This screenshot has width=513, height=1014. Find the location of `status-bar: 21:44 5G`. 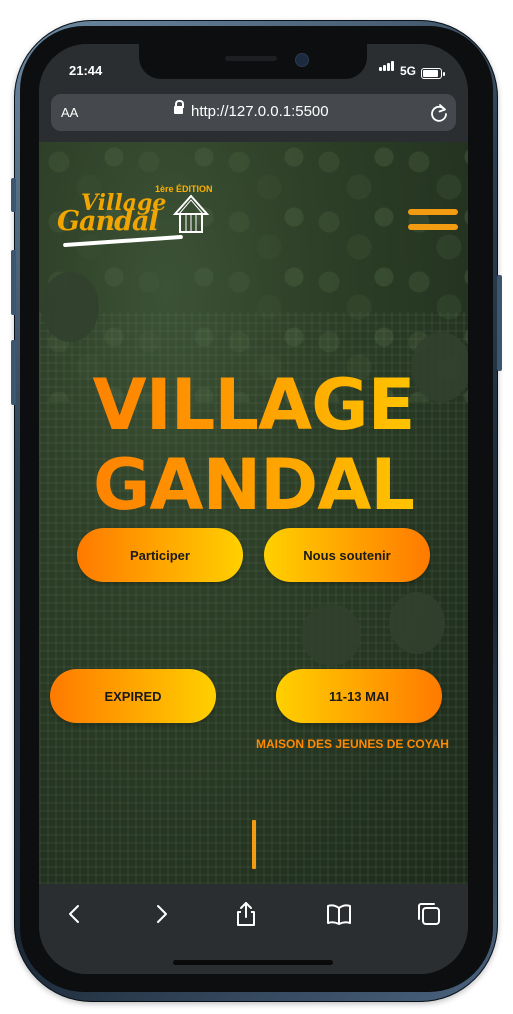

status-bar: 21:44 5G is located at coordinates (253, 69).